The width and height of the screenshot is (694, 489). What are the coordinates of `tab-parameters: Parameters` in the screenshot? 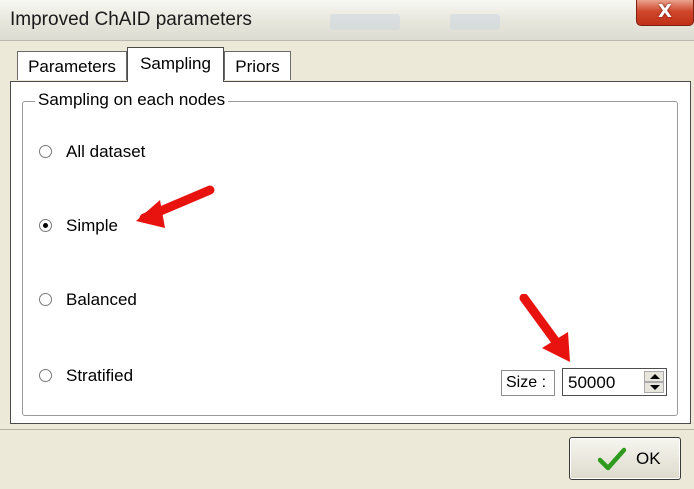 It's located at (72, 65).